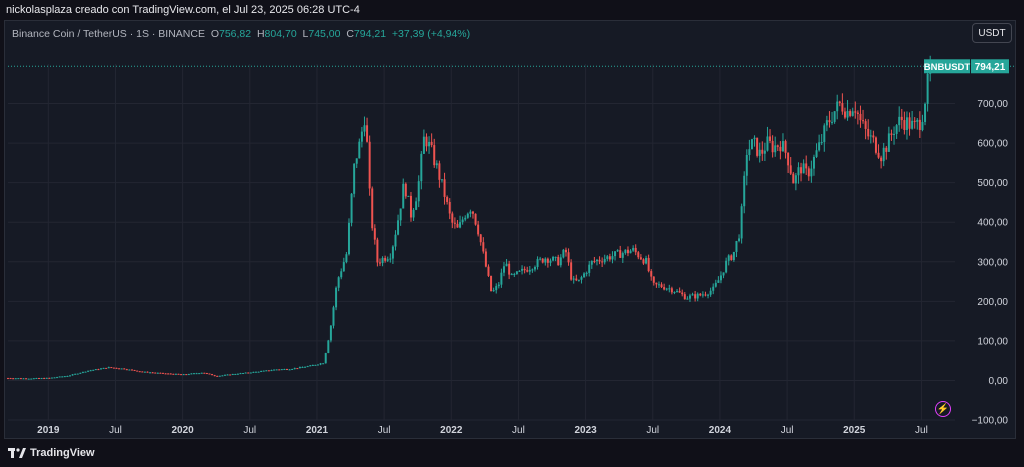 This screenshot has height=467, width=1024. What do you see at coordinates (585, 430) in the screenshot?
I see `x-tick-label: 2023` at bounding box center [585, 430].